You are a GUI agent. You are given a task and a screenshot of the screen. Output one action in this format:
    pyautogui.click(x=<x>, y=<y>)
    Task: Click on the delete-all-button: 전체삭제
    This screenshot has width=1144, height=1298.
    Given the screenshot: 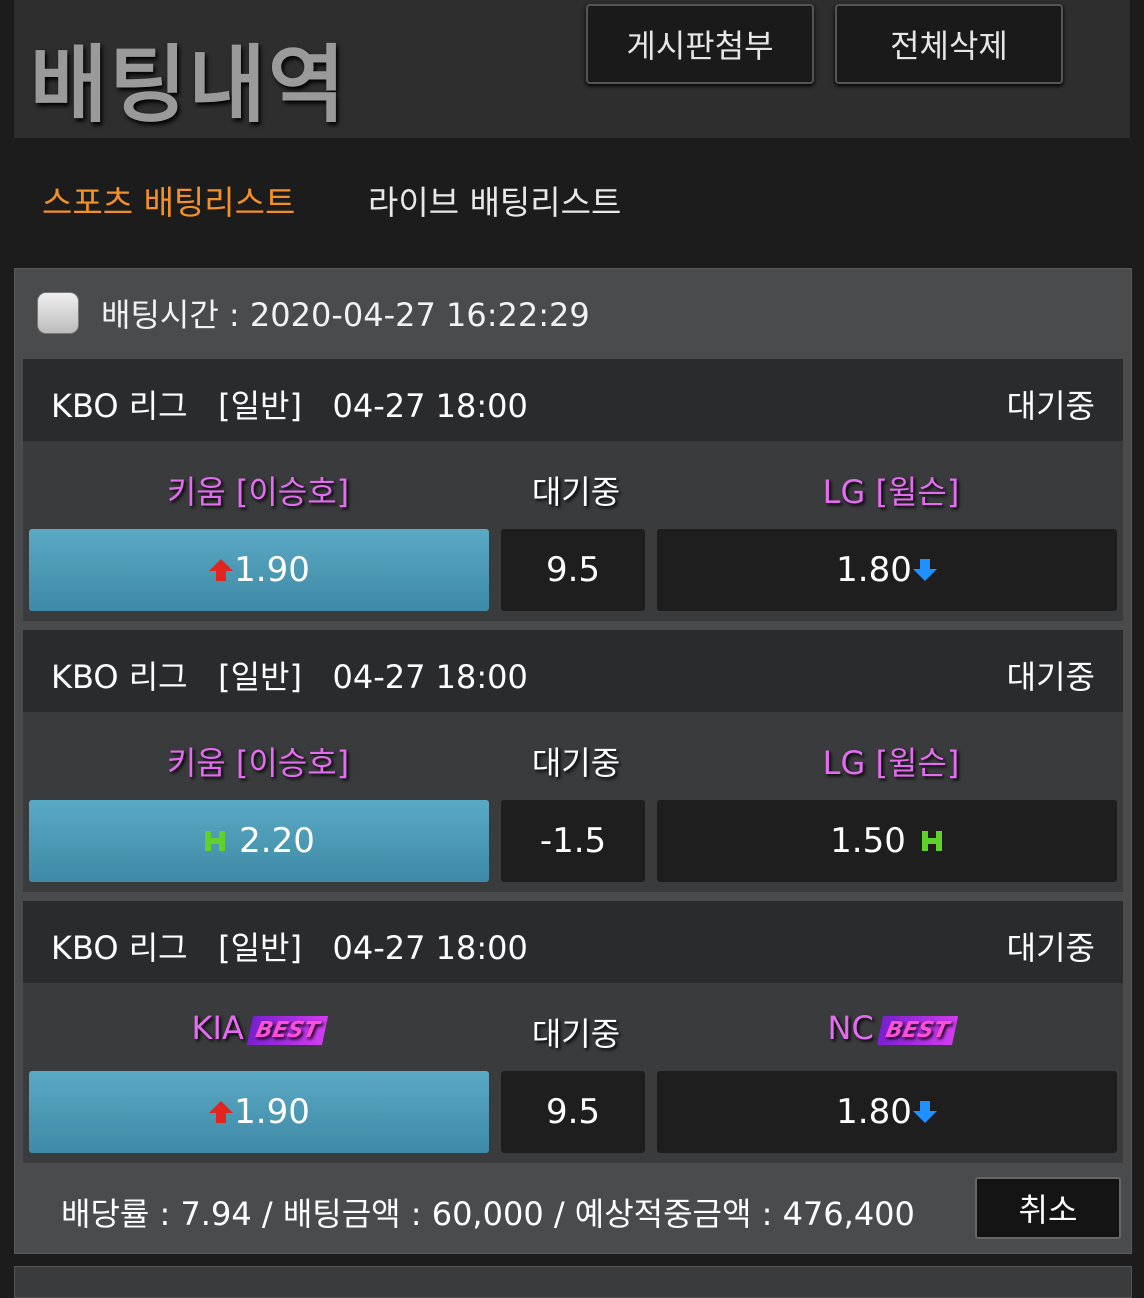 What is the action you would take?
    pyautogui.click(x=949, y=44)
    